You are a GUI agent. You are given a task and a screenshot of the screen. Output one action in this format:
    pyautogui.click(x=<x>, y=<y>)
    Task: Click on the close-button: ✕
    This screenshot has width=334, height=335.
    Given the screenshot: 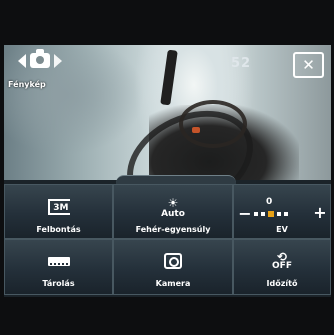 What is the action you would take?
    pyautogui.click(x=308, y=65)
    